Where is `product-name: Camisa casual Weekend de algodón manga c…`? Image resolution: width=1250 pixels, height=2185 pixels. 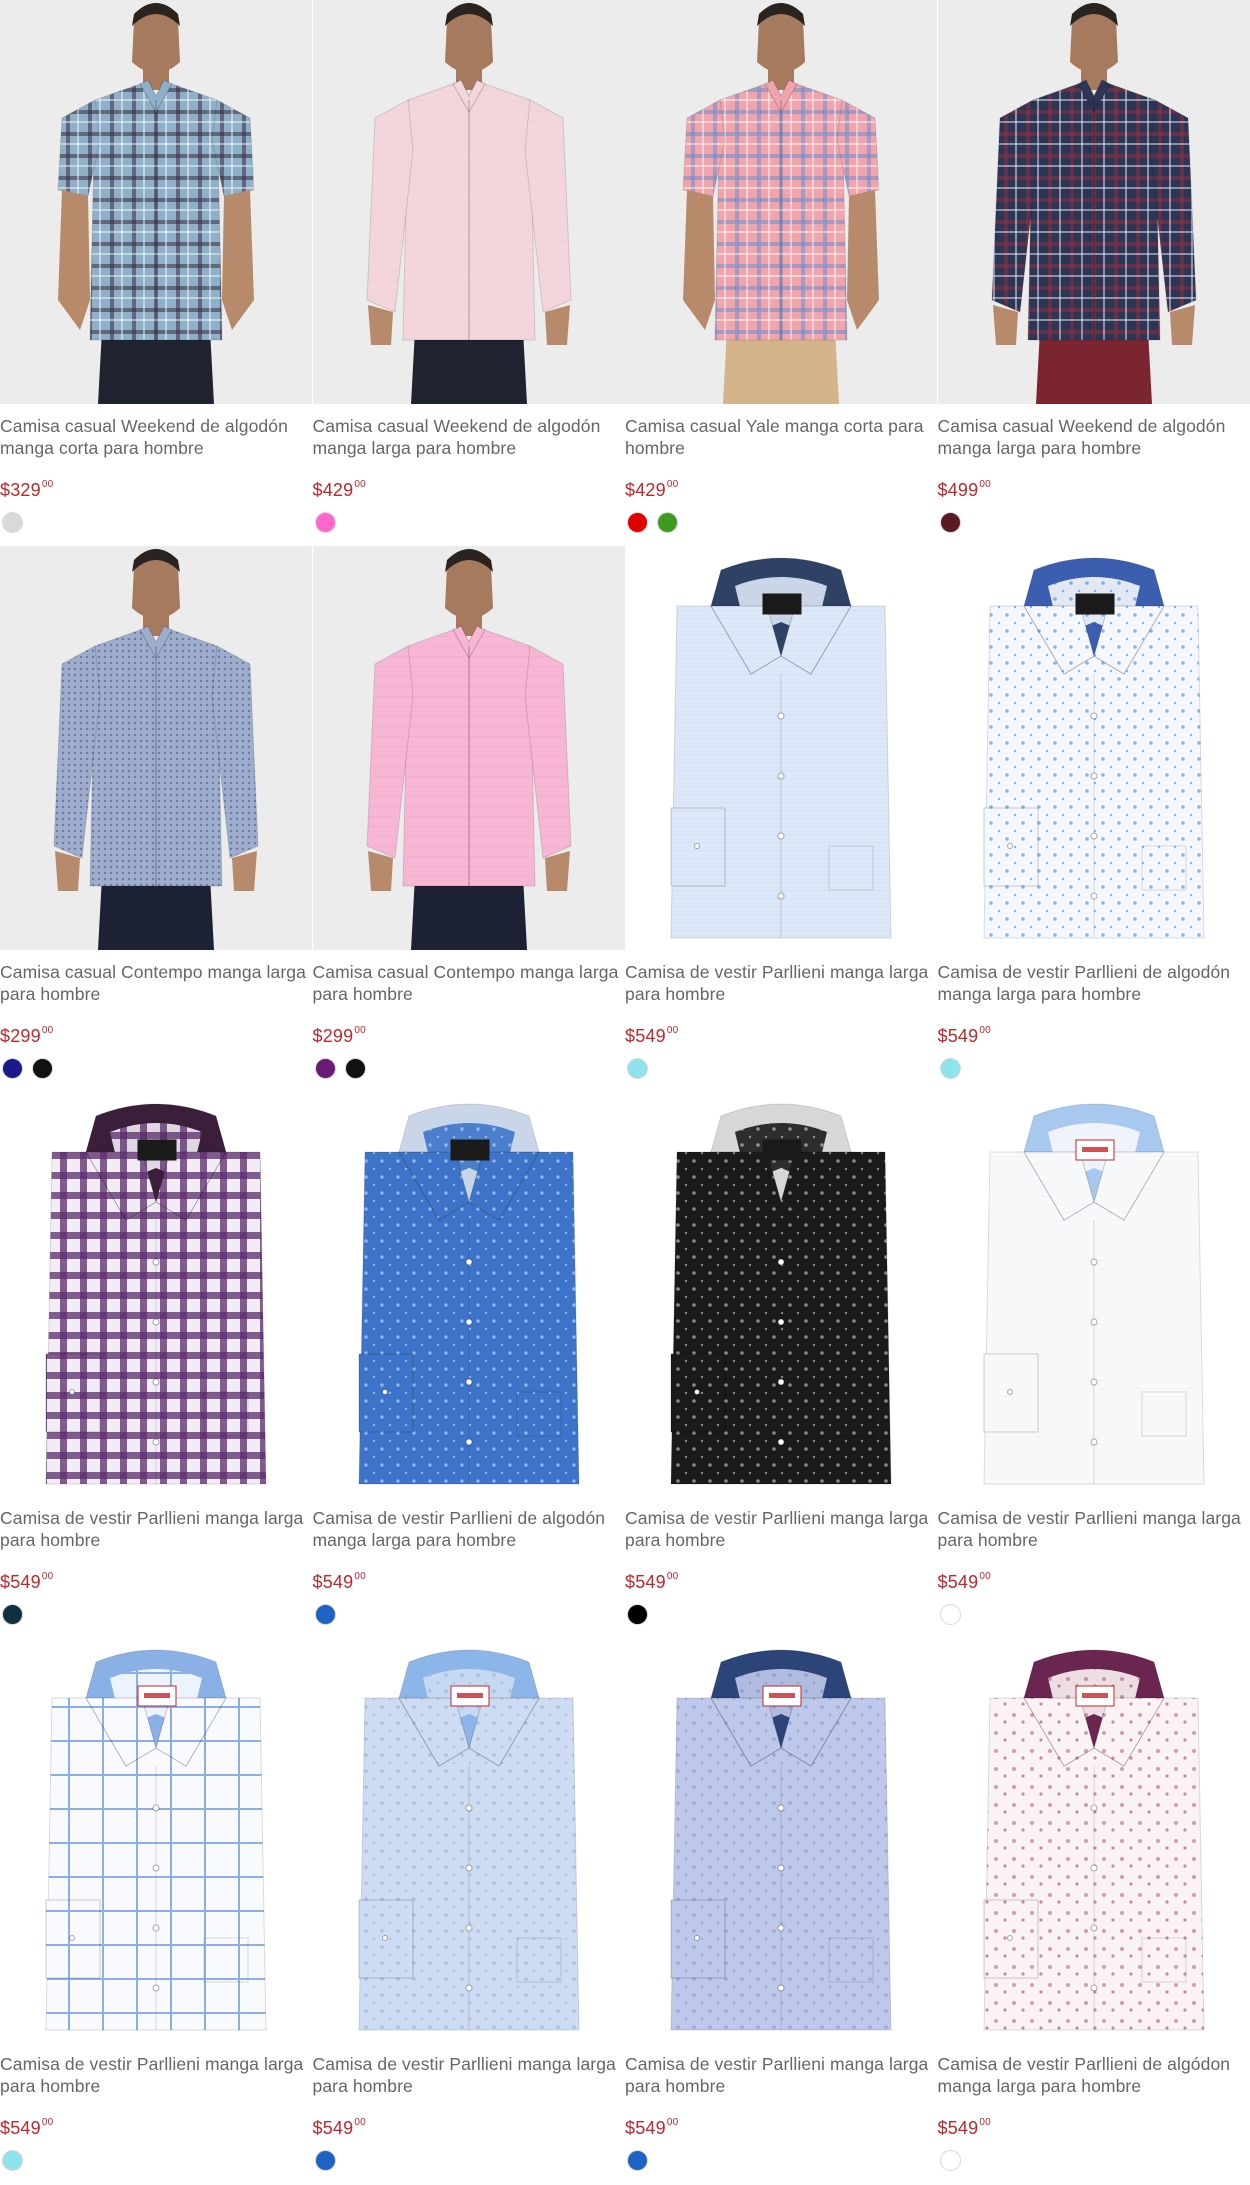 product-name: Camisa casual Weekend de algodón manga c… is located at coordinates (155, 437).